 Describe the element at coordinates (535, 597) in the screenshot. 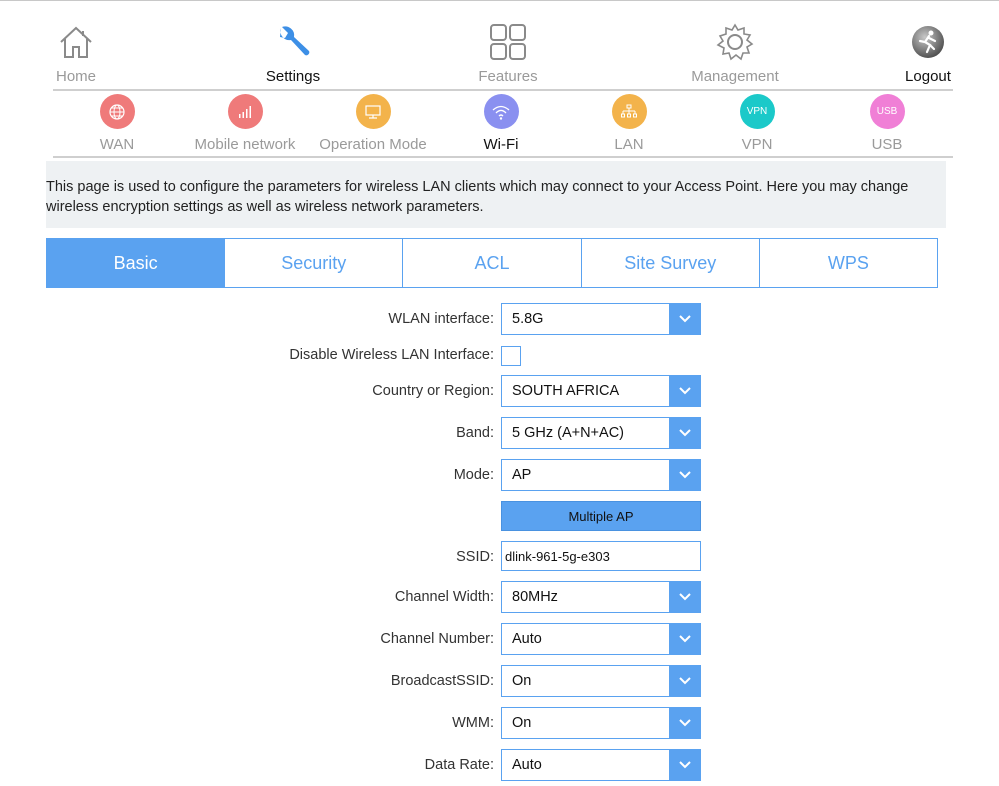

I see `channel-width-value: 80MHz` at that location.